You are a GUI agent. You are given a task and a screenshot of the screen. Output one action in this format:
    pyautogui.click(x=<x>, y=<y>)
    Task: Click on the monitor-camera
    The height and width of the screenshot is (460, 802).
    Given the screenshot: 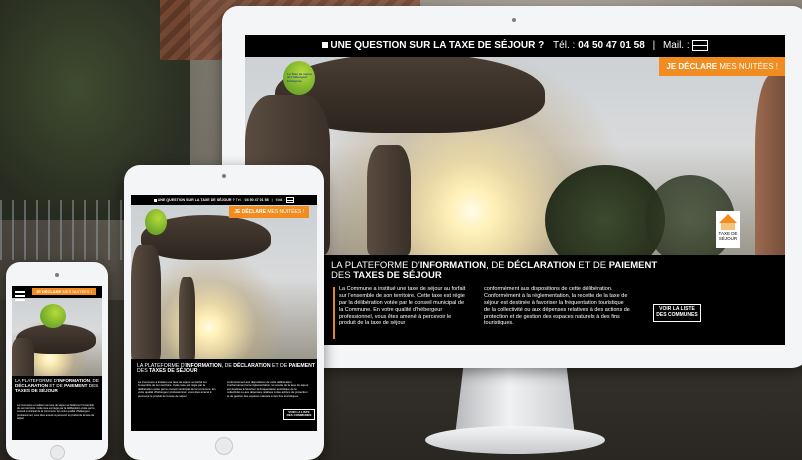 What is the action you would take?
    pyautogui.click(x=514, y=20)
    